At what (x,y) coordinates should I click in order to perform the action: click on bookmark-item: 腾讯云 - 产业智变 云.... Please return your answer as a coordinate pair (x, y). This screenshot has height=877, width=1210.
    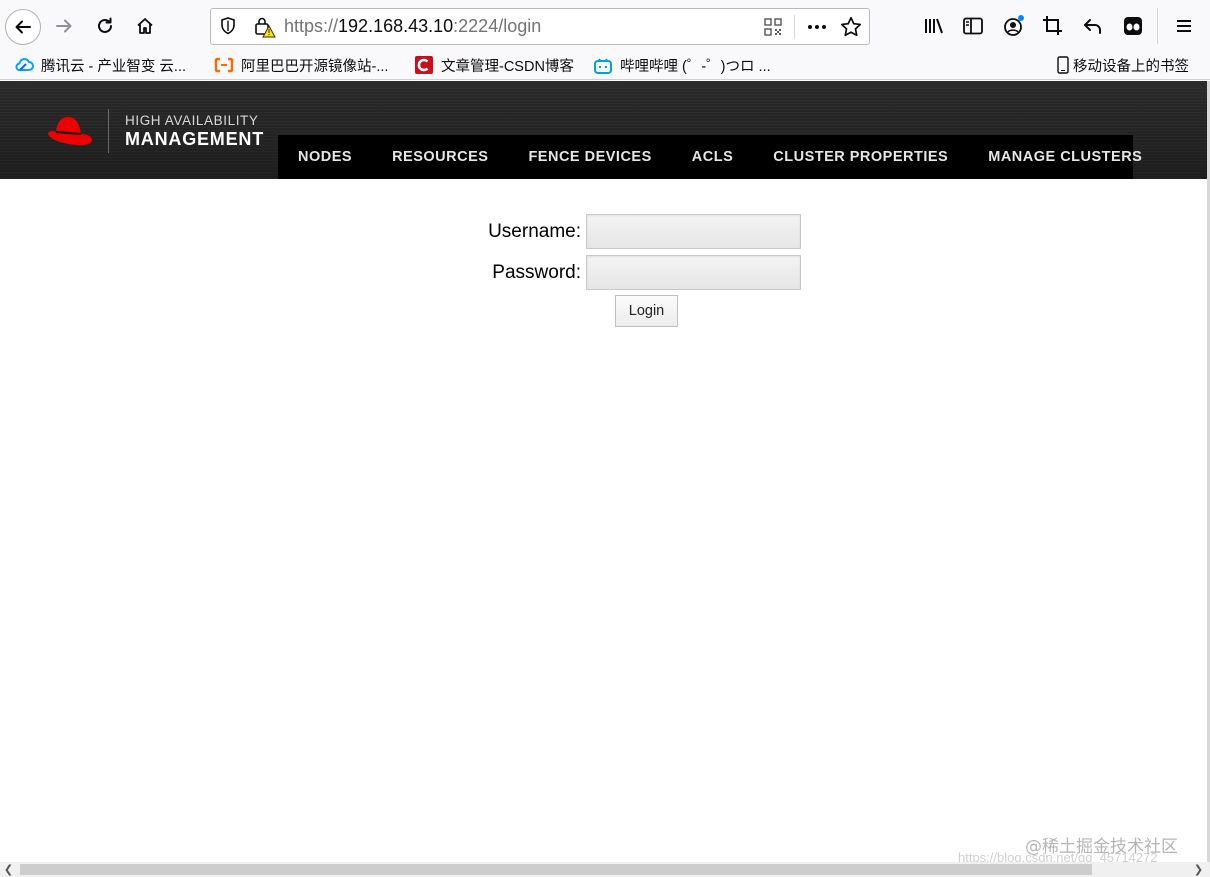
    Looking at the image, I should click on (100, 65).